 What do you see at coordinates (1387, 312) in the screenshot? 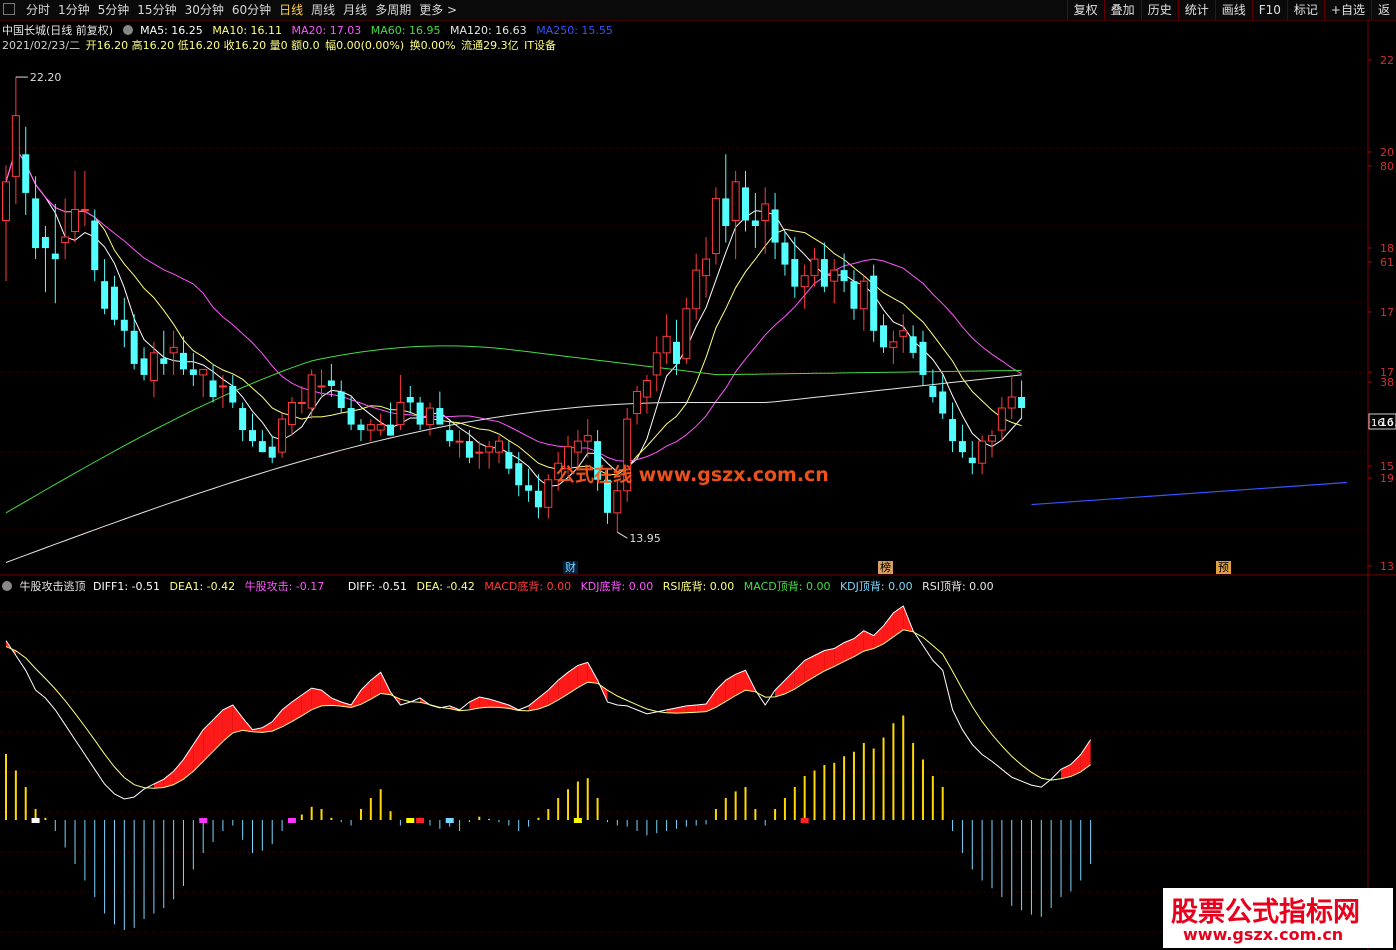
I see `axis-tick-5: 17` at bounding box center [1387, 312].